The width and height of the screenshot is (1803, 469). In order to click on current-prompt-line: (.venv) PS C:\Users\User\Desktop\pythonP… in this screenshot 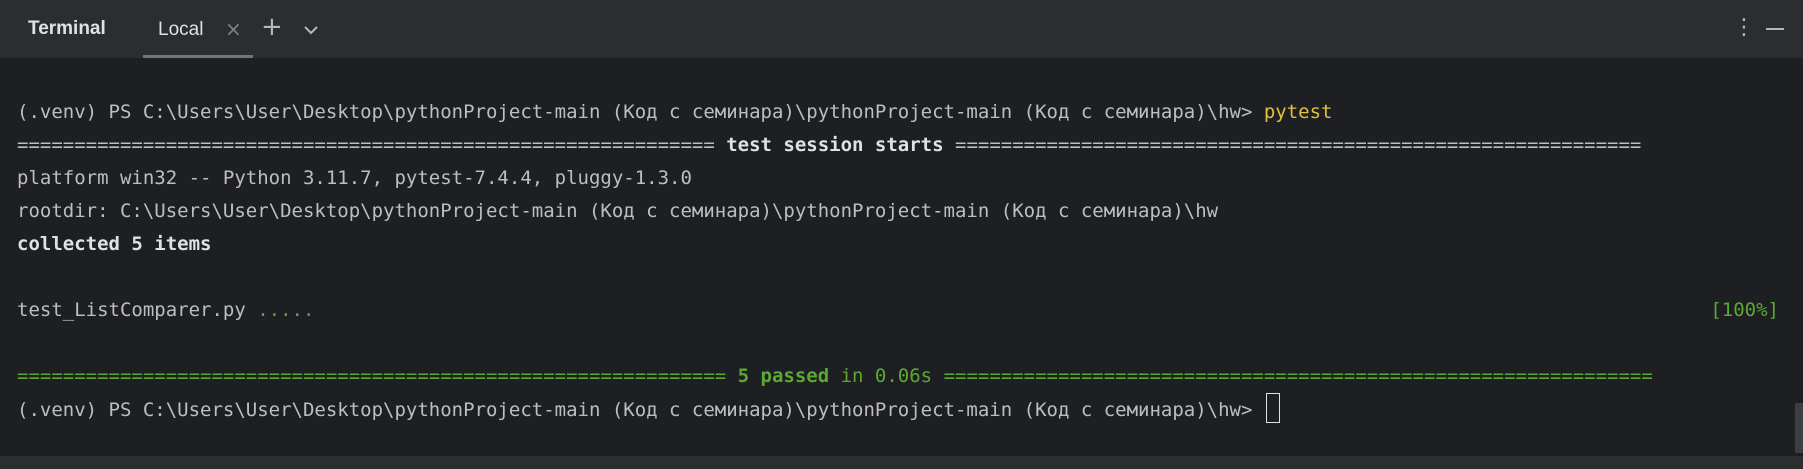, I will do `click(910, 409)`.